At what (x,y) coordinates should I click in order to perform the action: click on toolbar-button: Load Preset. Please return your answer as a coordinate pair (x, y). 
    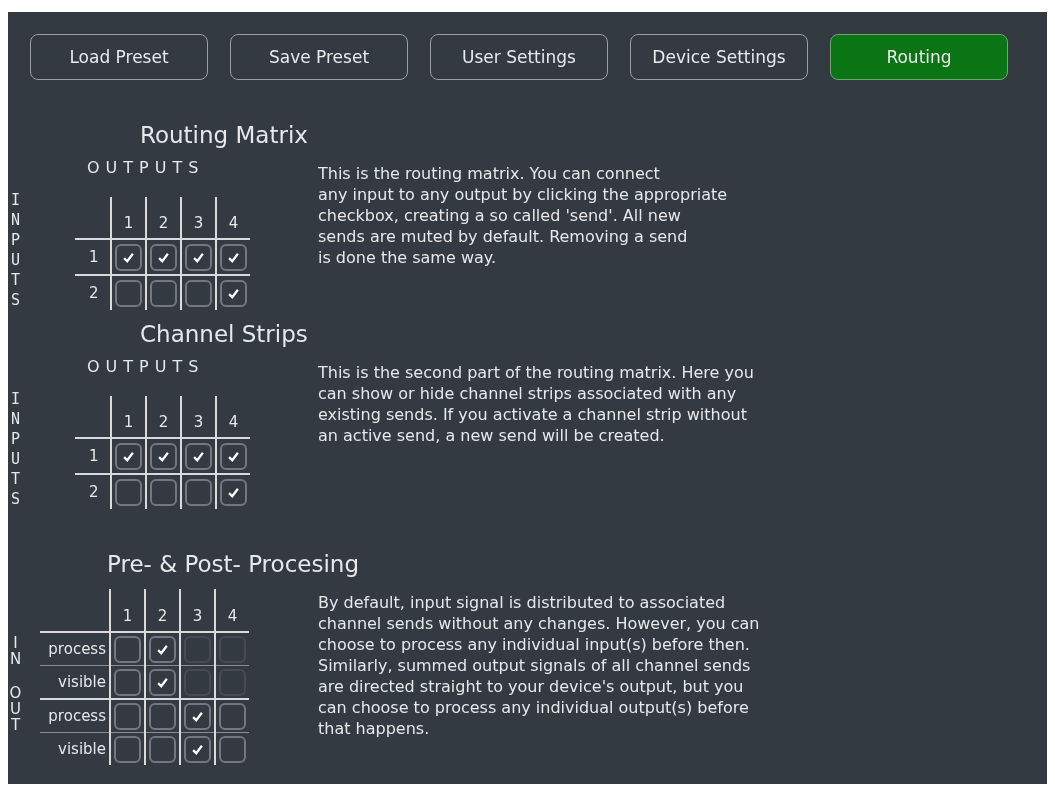
    Looking at the image, I should click on (119, 57).